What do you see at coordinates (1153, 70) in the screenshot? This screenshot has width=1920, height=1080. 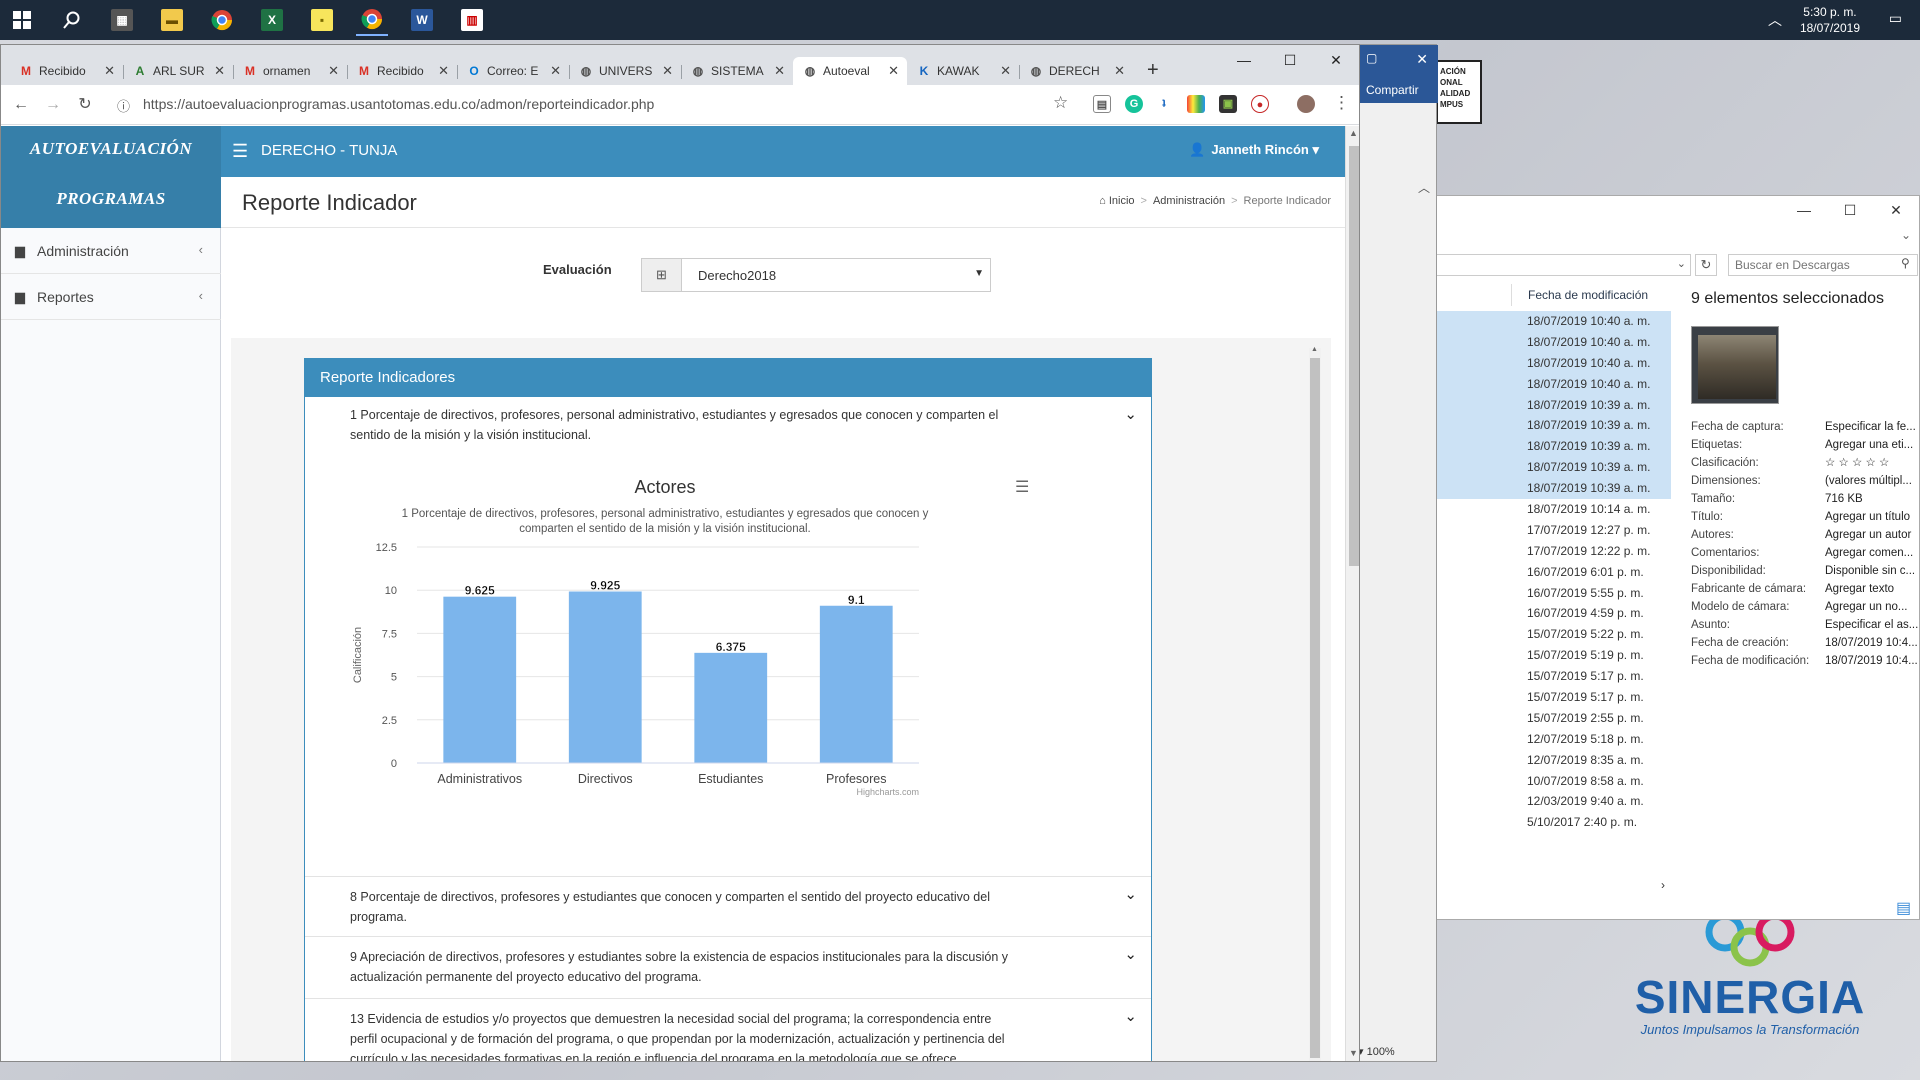 I see `new-tab-button: +` at bounding box center [1153, 70].